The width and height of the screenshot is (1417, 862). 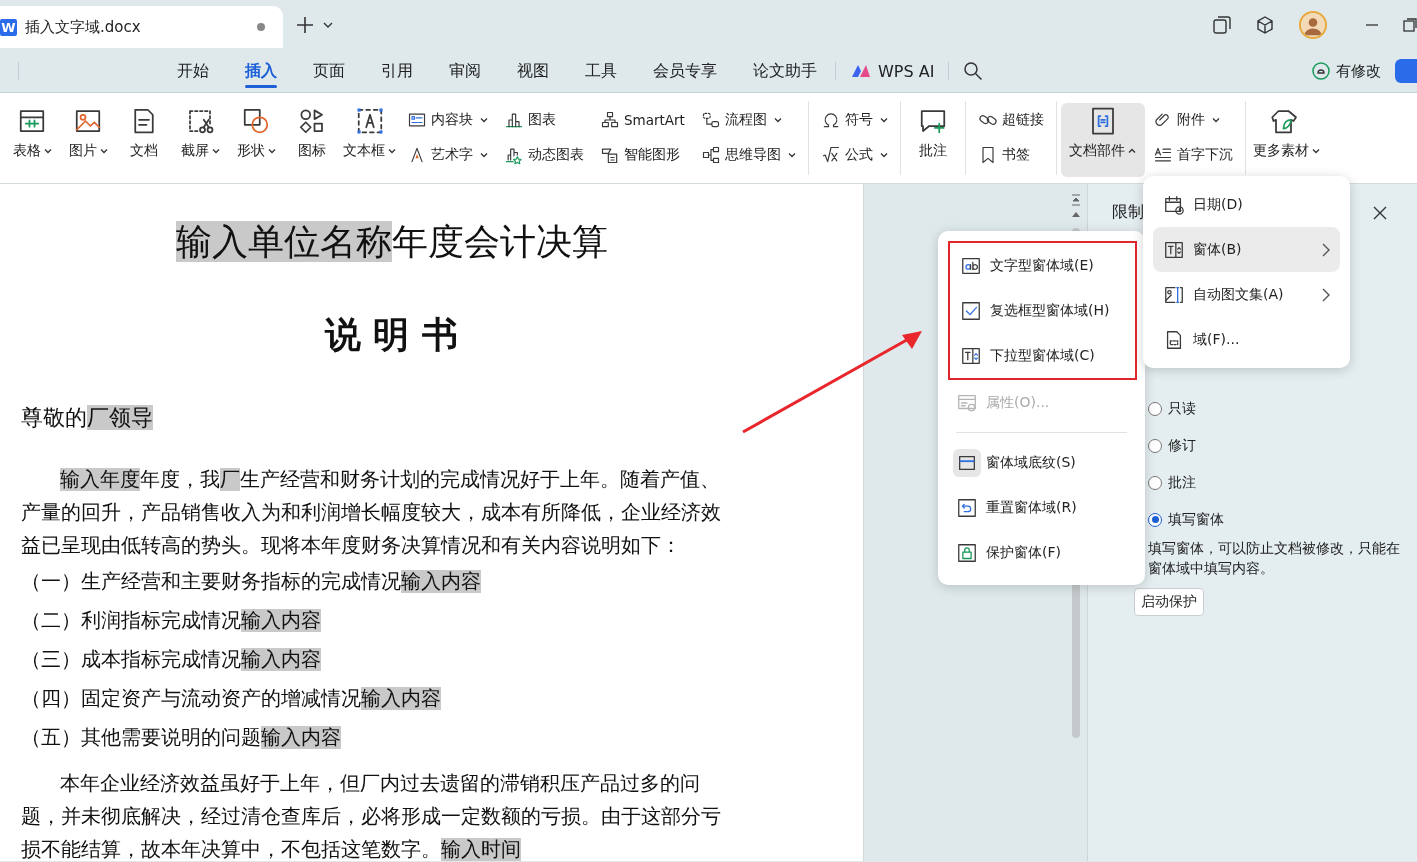 I want to click on menu-item: 日期(D), so click(x=1246, y=204).